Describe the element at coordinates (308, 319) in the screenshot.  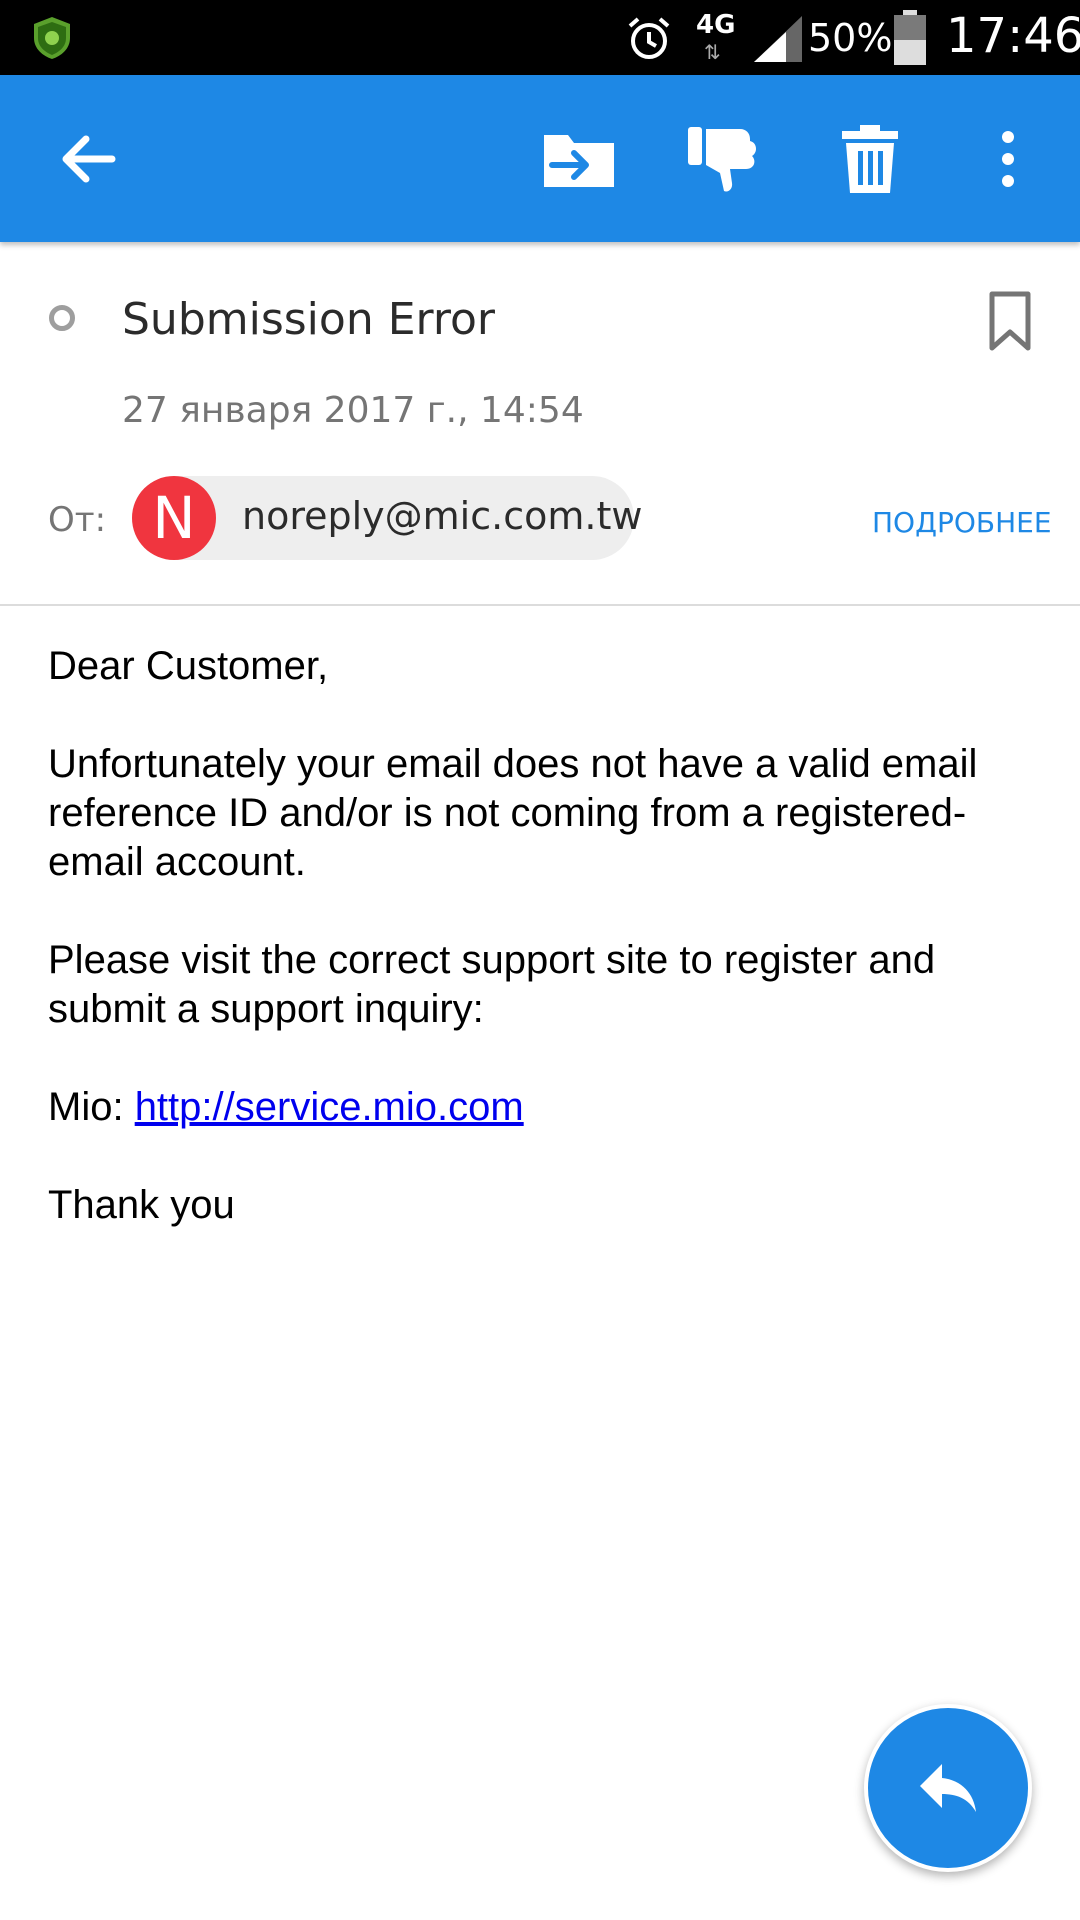
I see `message-subject: Submission Error` at that location.